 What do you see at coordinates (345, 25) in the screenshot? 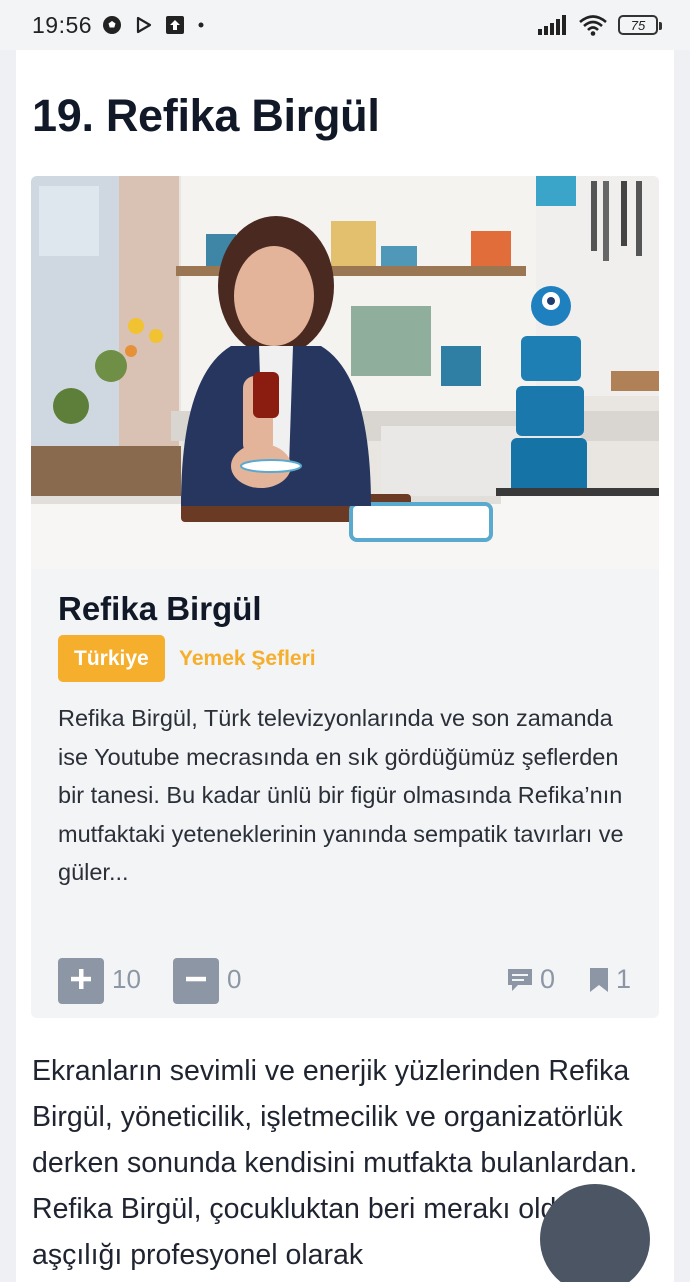
I see `status-bar: 19:56 75` at bounding box center [345, 25].